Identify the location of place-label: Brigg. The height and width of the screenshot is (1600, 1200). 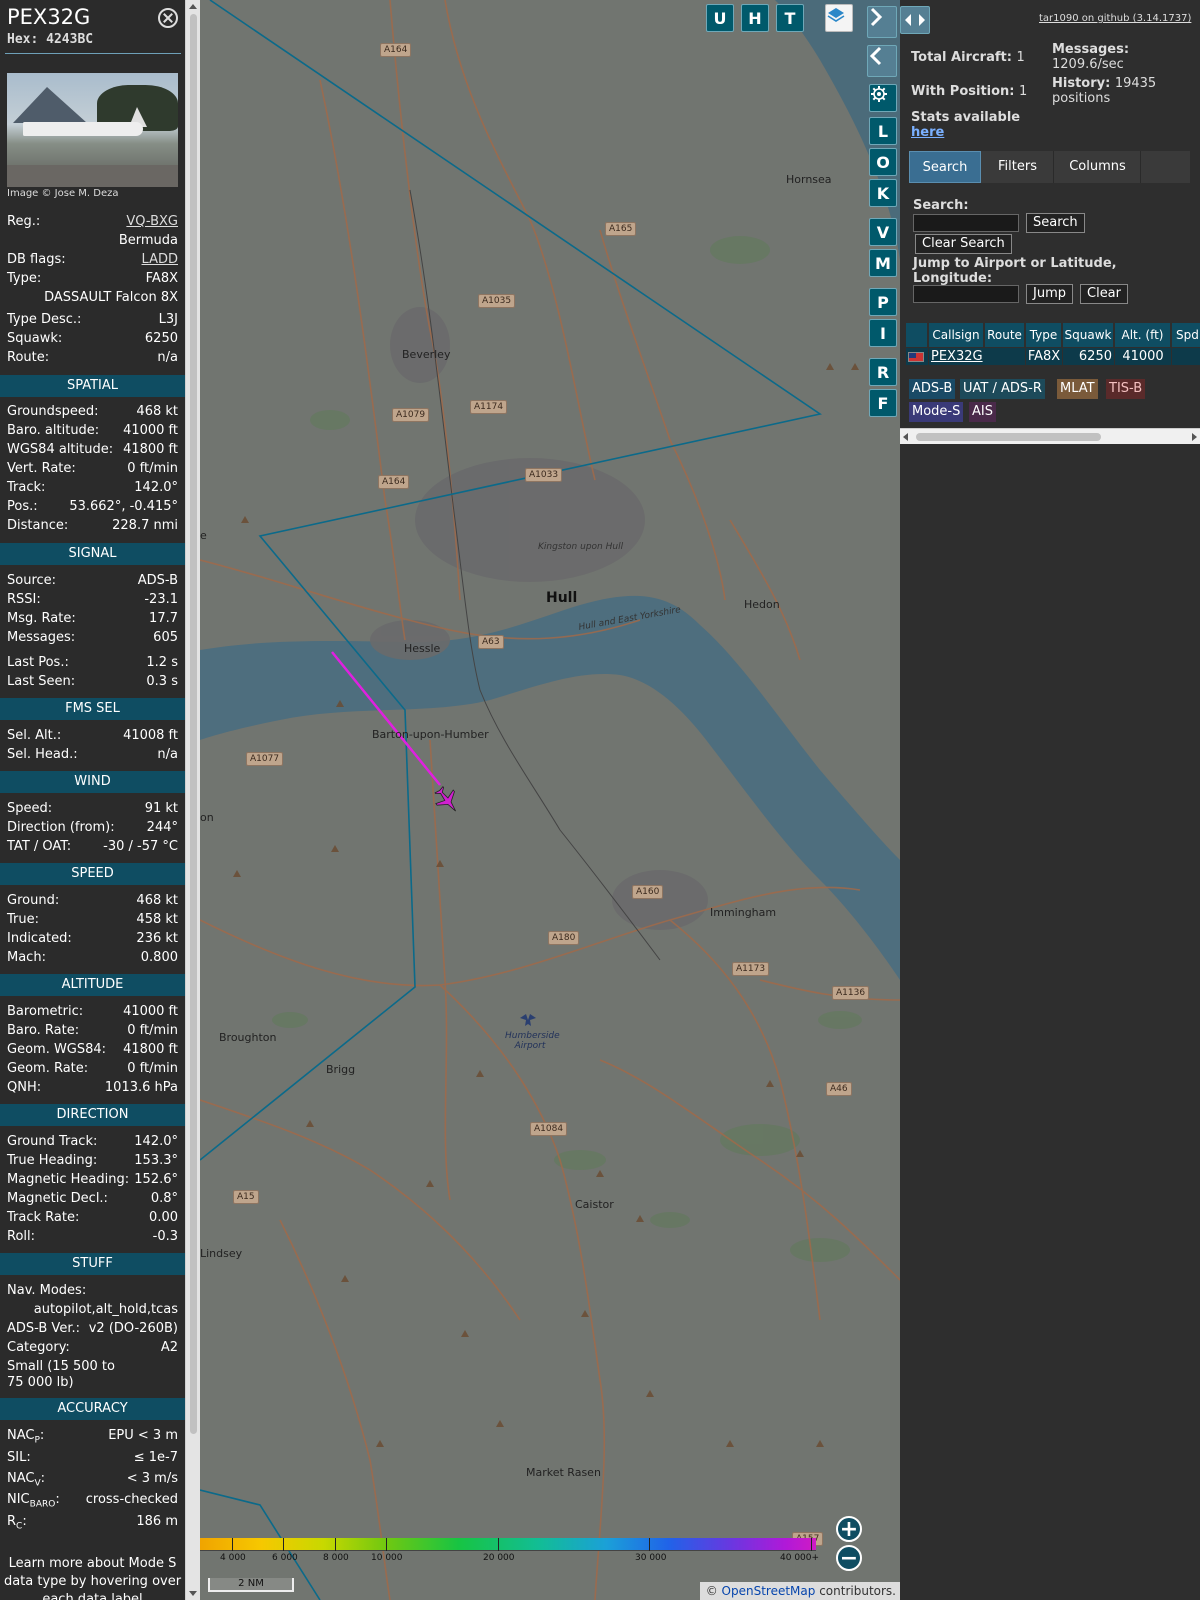
(341, 1069).